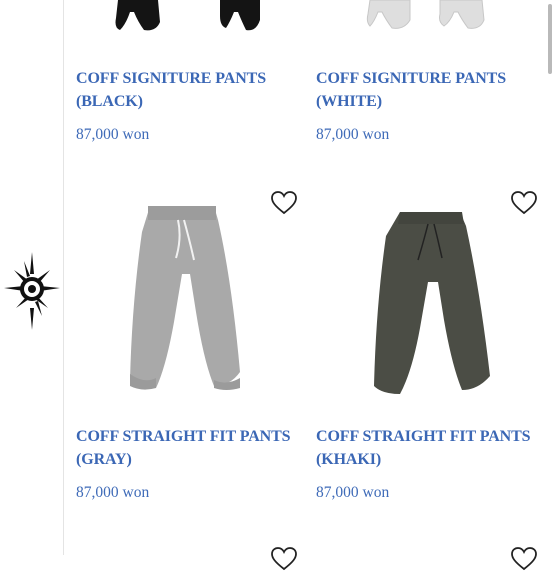 This screenshot has width=555, height=572. Describe the element at coordinates (428, 448) in the screenshot. I see `product-name: COFF STRAIGHT FIT PANTS (KHAKI)` at that location.